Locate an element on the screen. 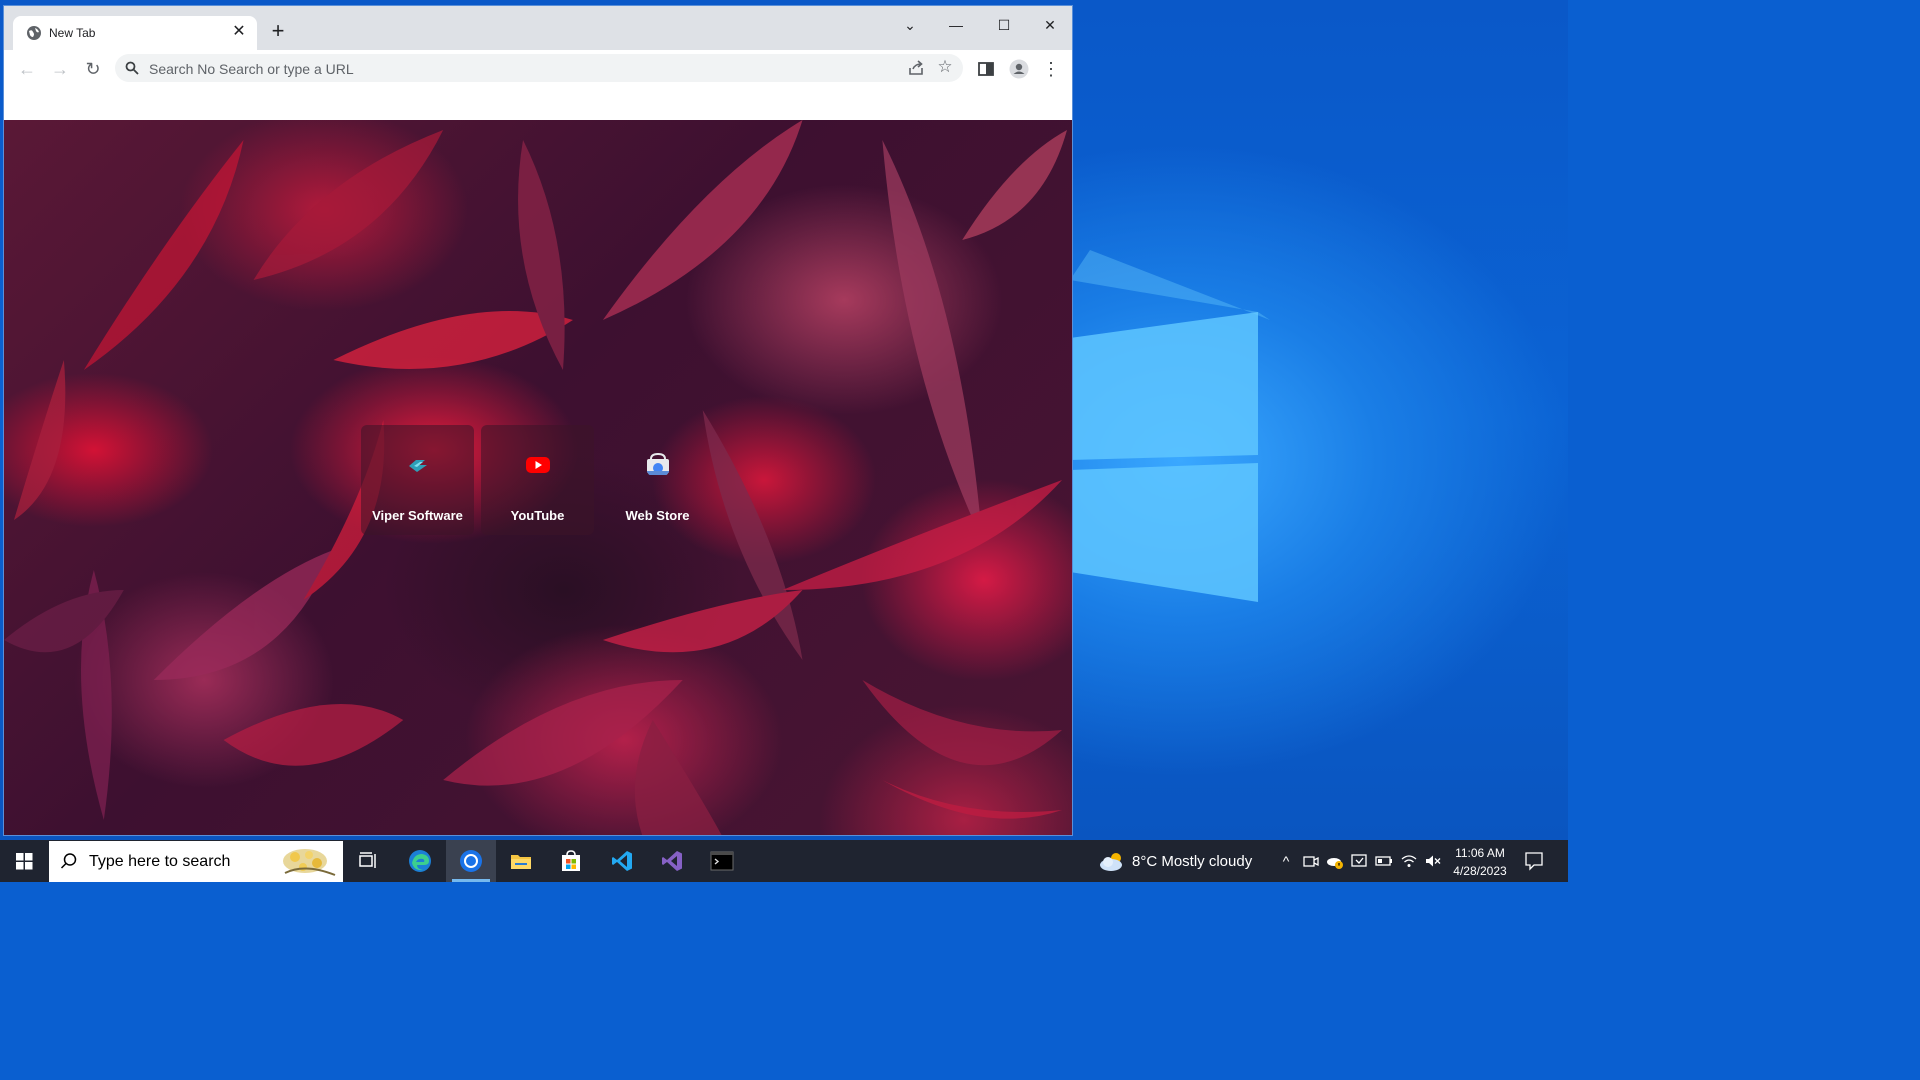 The image size is (1920, 1080). shortcut-label: YouTube is located at coordinates (537, 515).